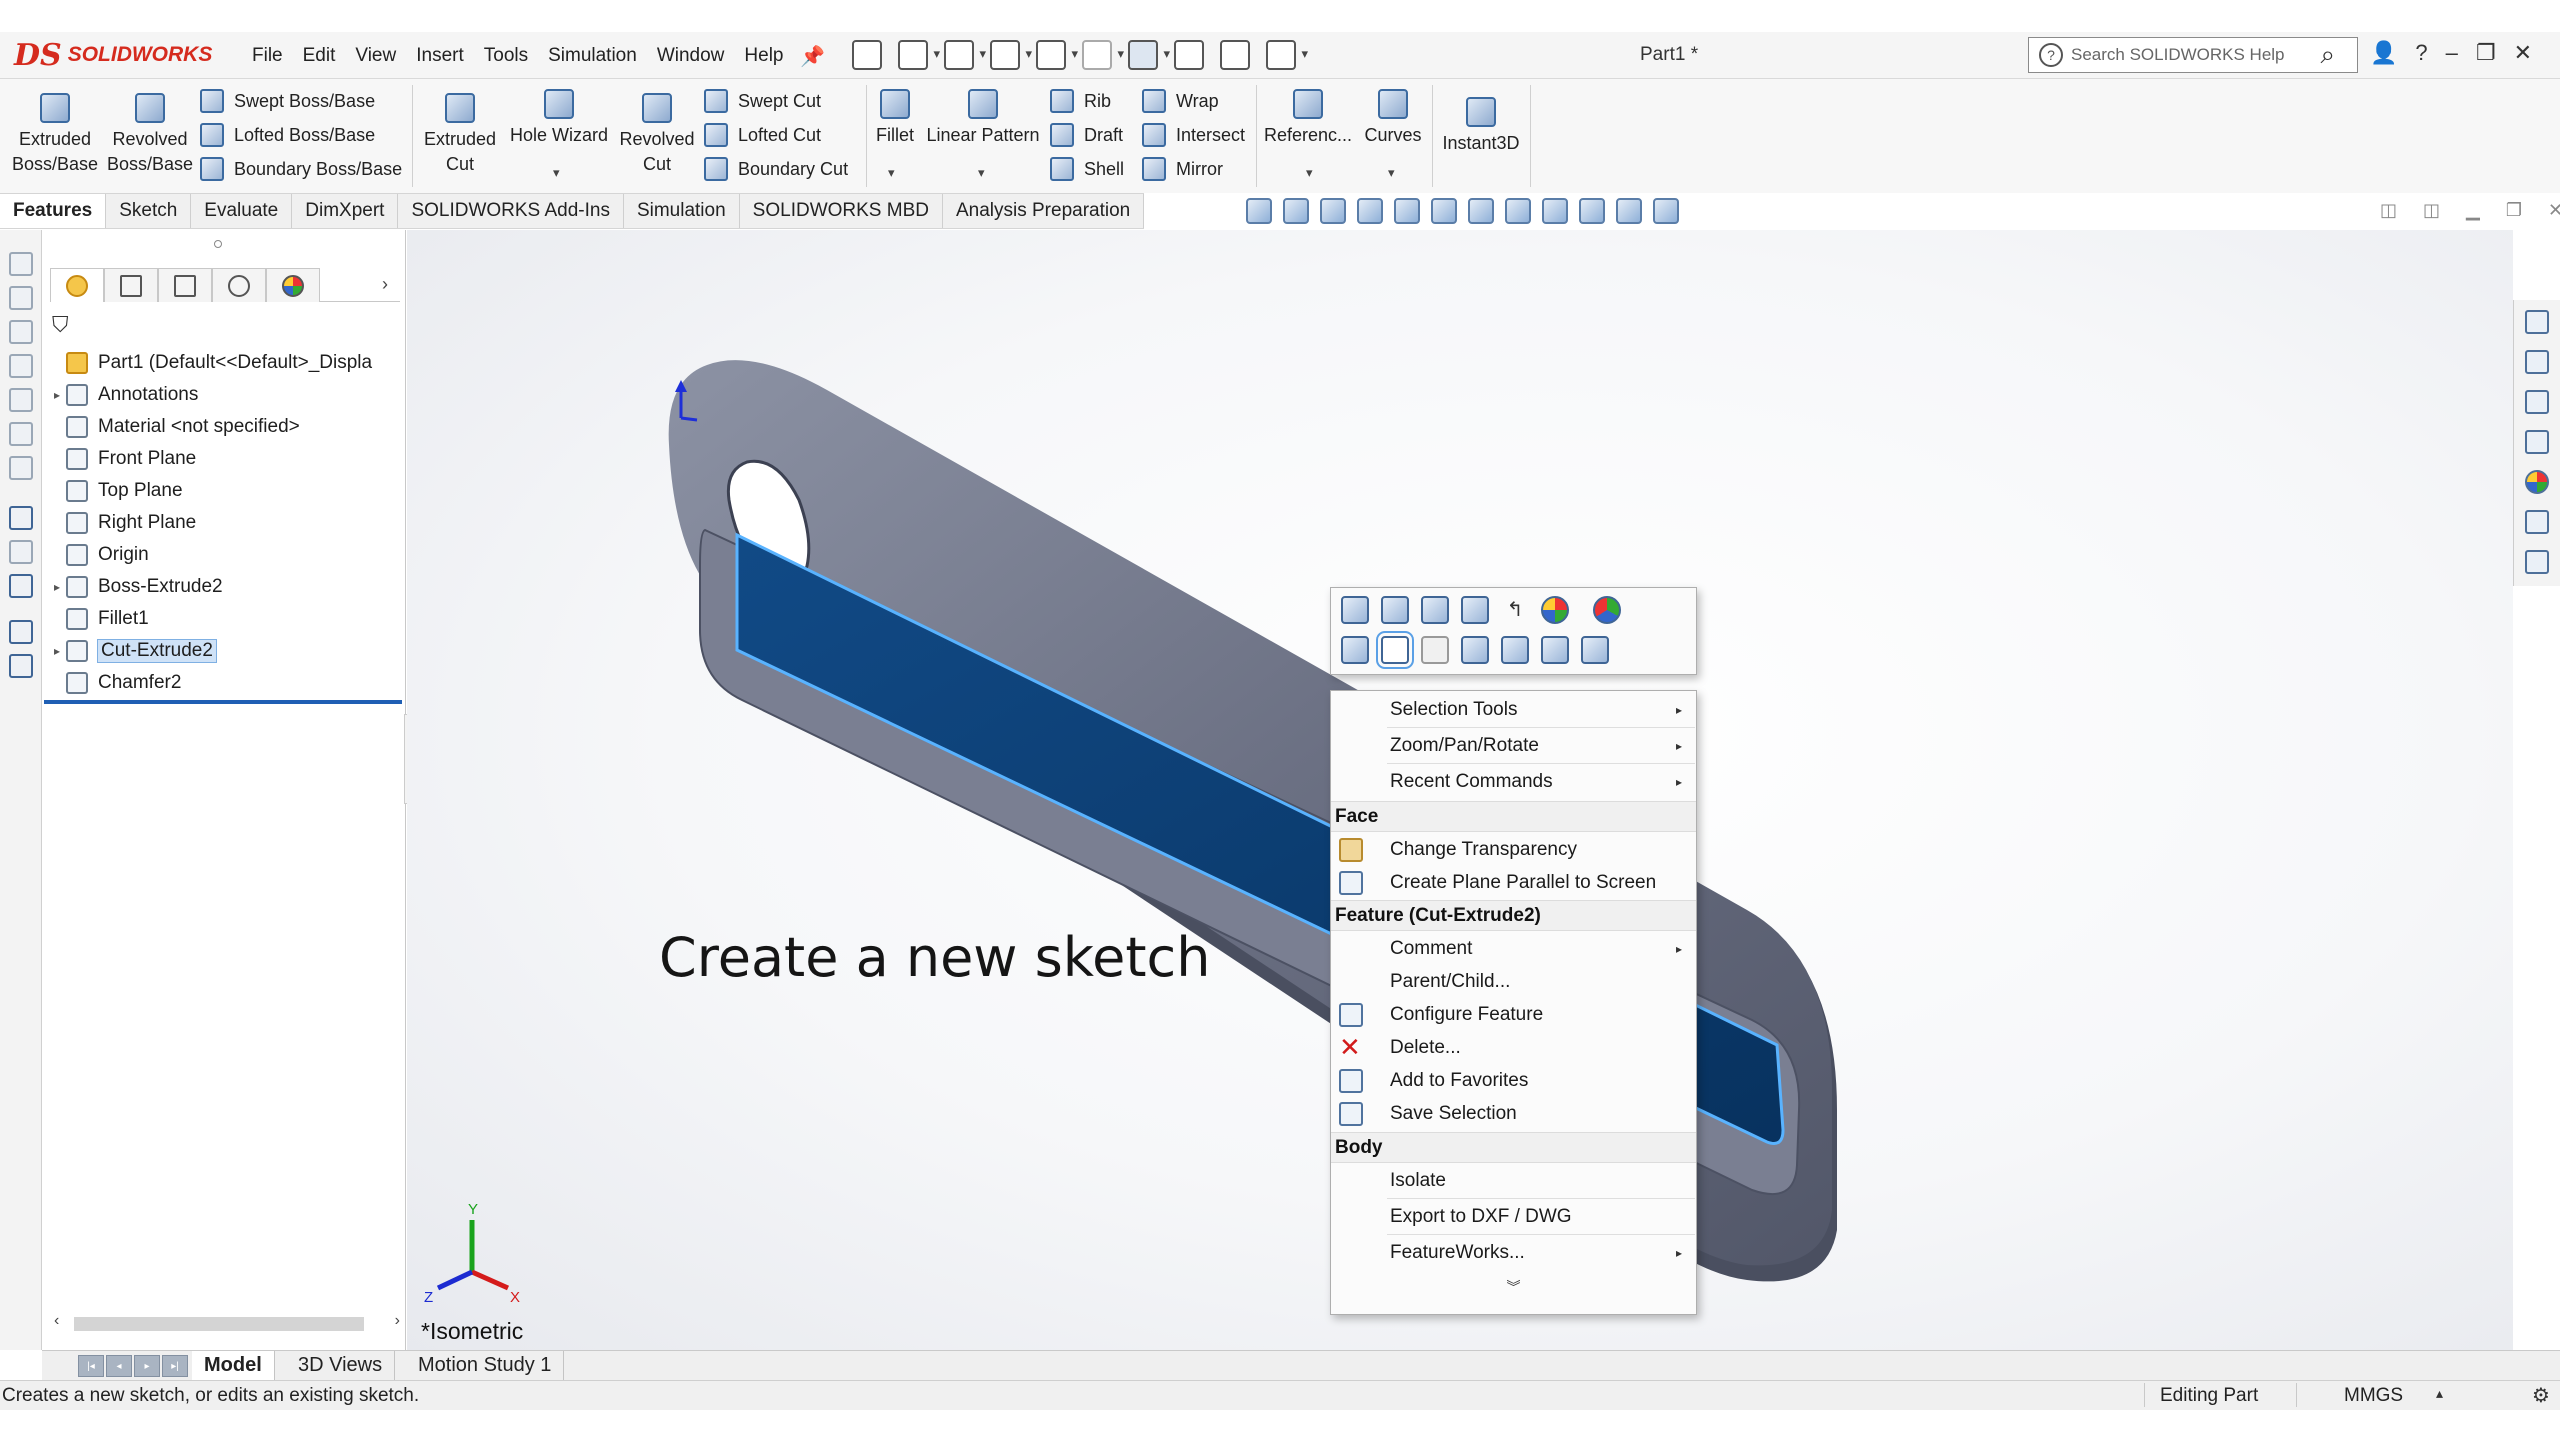 Image resolution: width=2560 pixels, height=1440 pixels. Describe the element at coordinates (1103, 55) in the screenshot. I see `undo-icon` at that location.